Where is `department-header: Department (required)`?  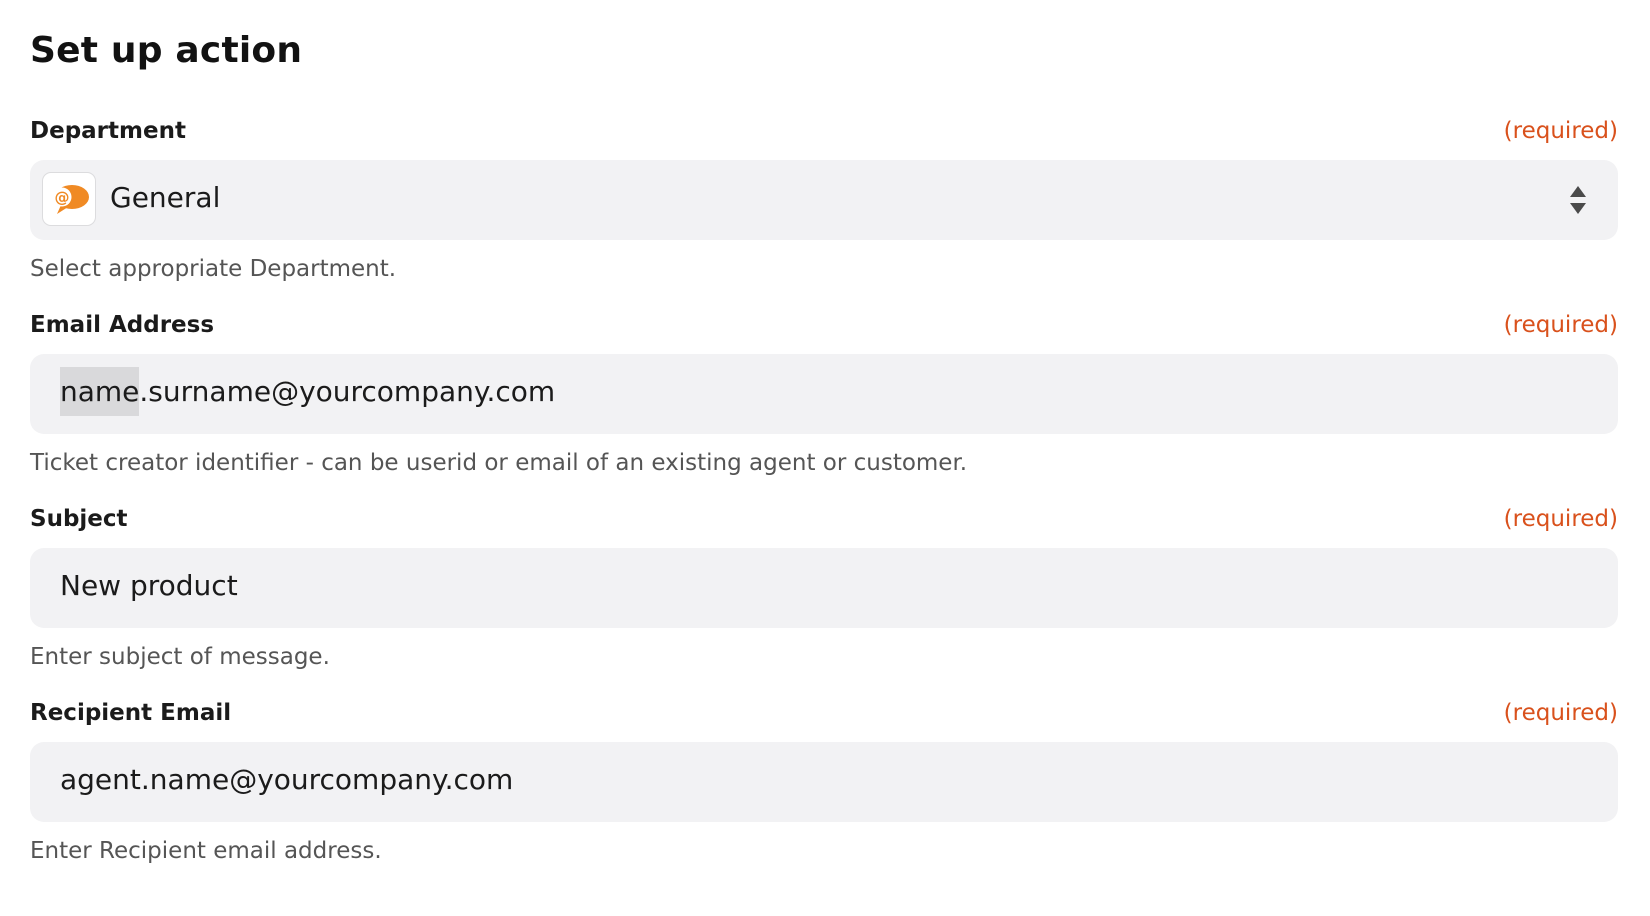 department-header: Department (required) is located at coordinates (824, 134).